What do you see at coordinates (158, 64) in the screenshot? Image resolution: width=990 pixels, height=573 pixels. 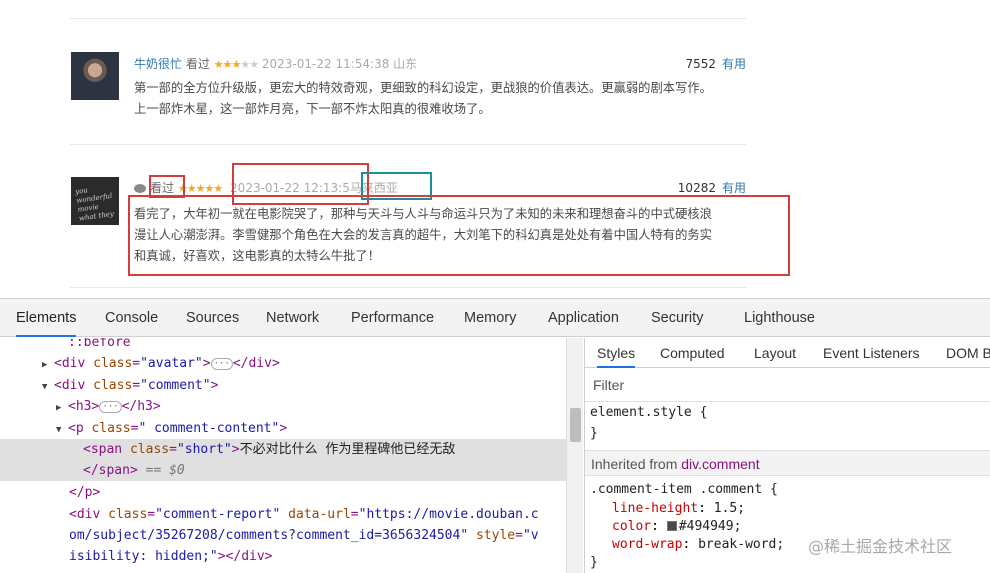 I see `username-link: 牛奶很忙` at bounding box center [158, 64].